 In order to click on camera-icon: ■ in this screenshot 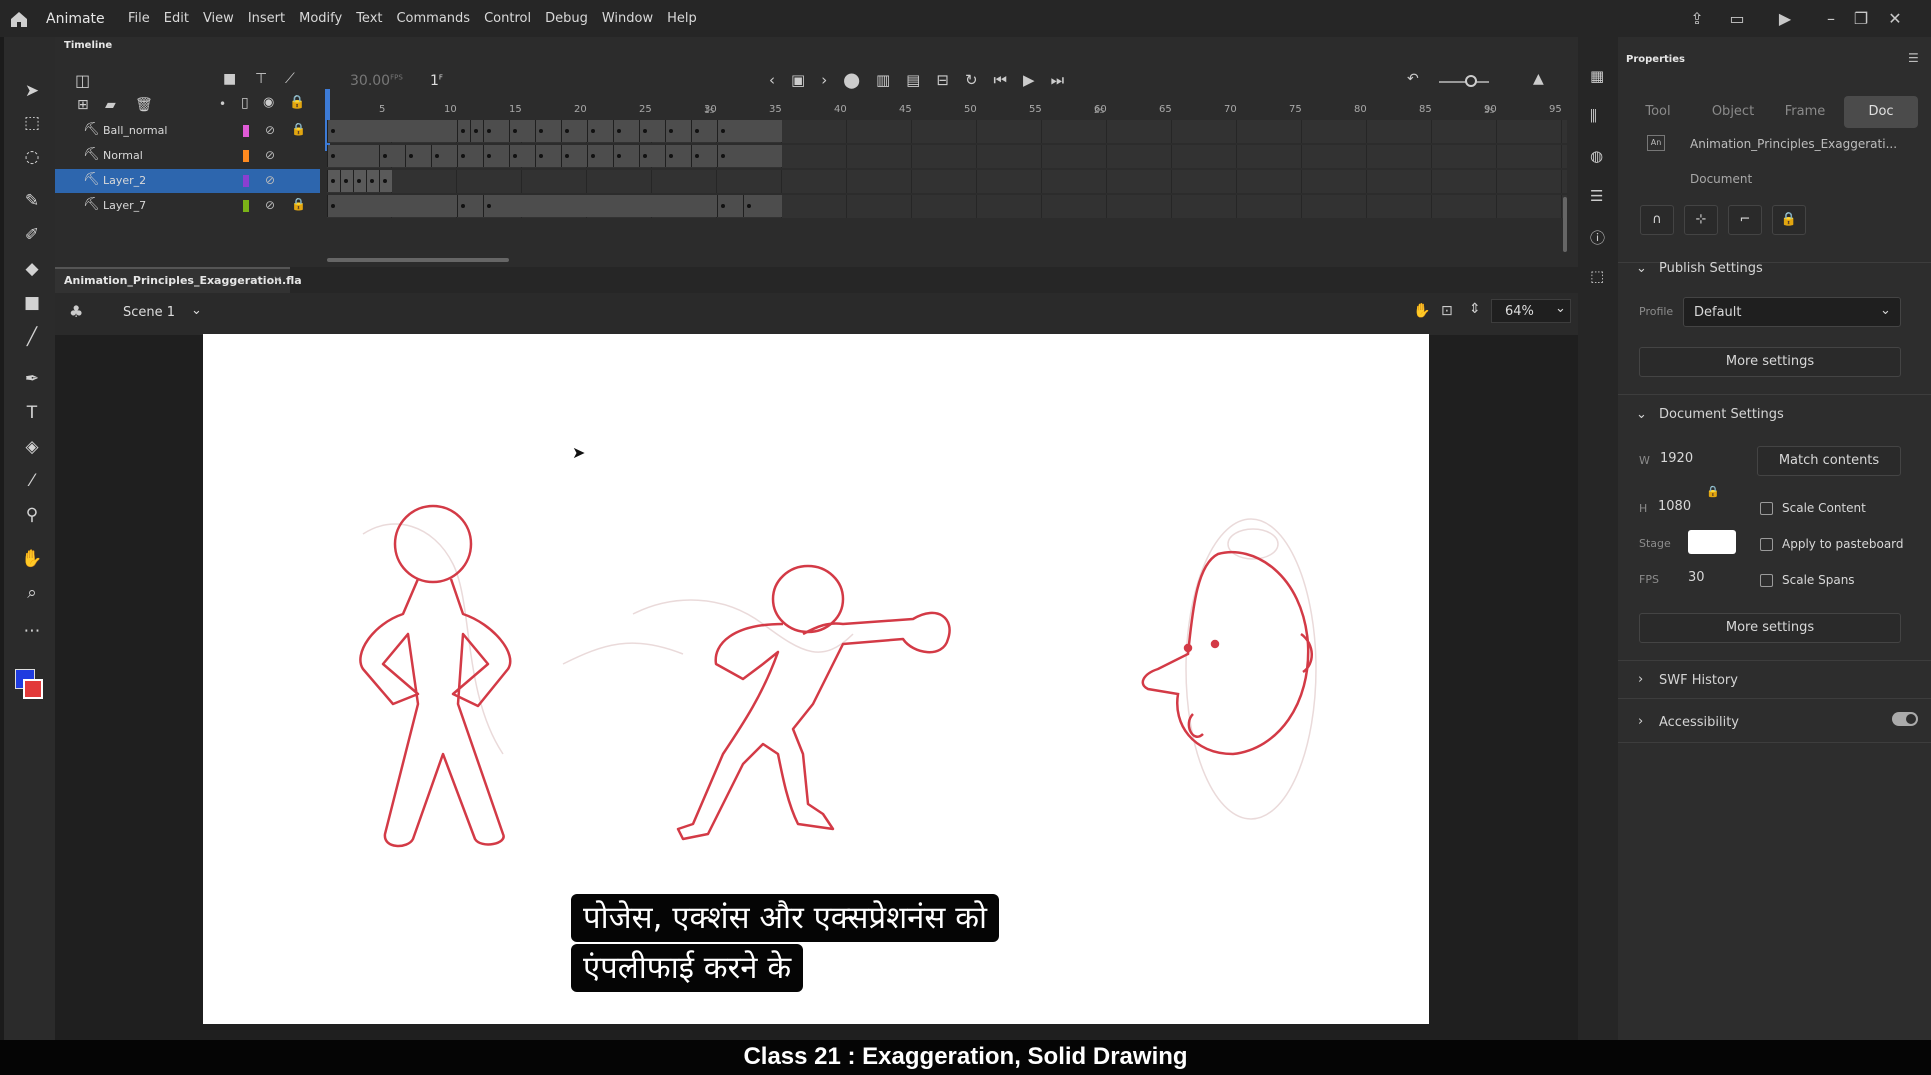, I will do `click(229, 79)`.